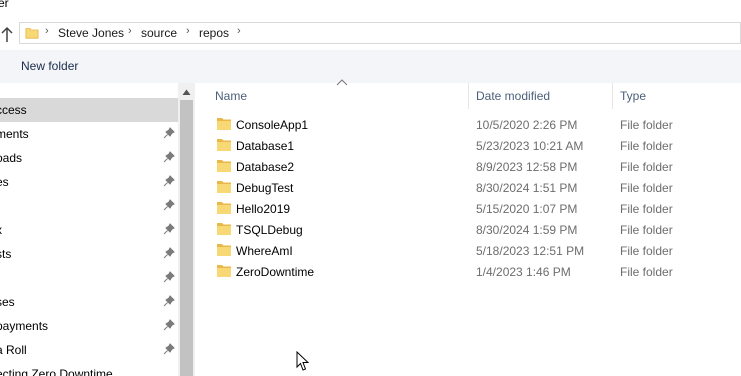 This screenshot has height=376, width=741. I want to click on nav-scrollbar, so click(186, 229).